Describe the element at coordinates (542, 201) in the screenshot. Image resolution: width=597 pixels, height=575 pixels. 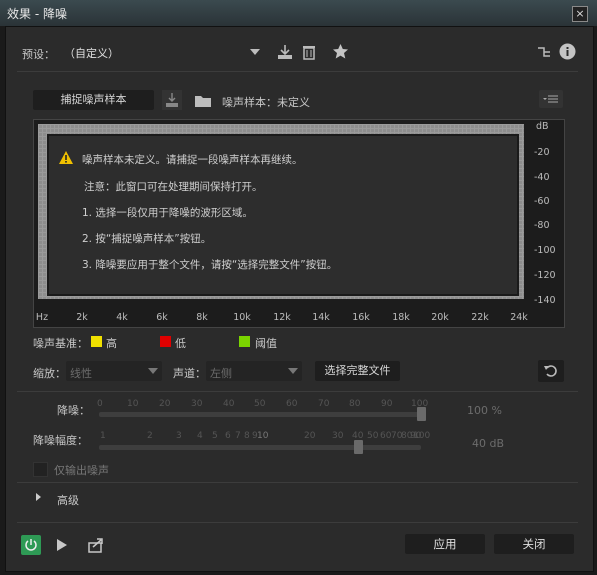
I see `y-tick-label: -60` at that location.